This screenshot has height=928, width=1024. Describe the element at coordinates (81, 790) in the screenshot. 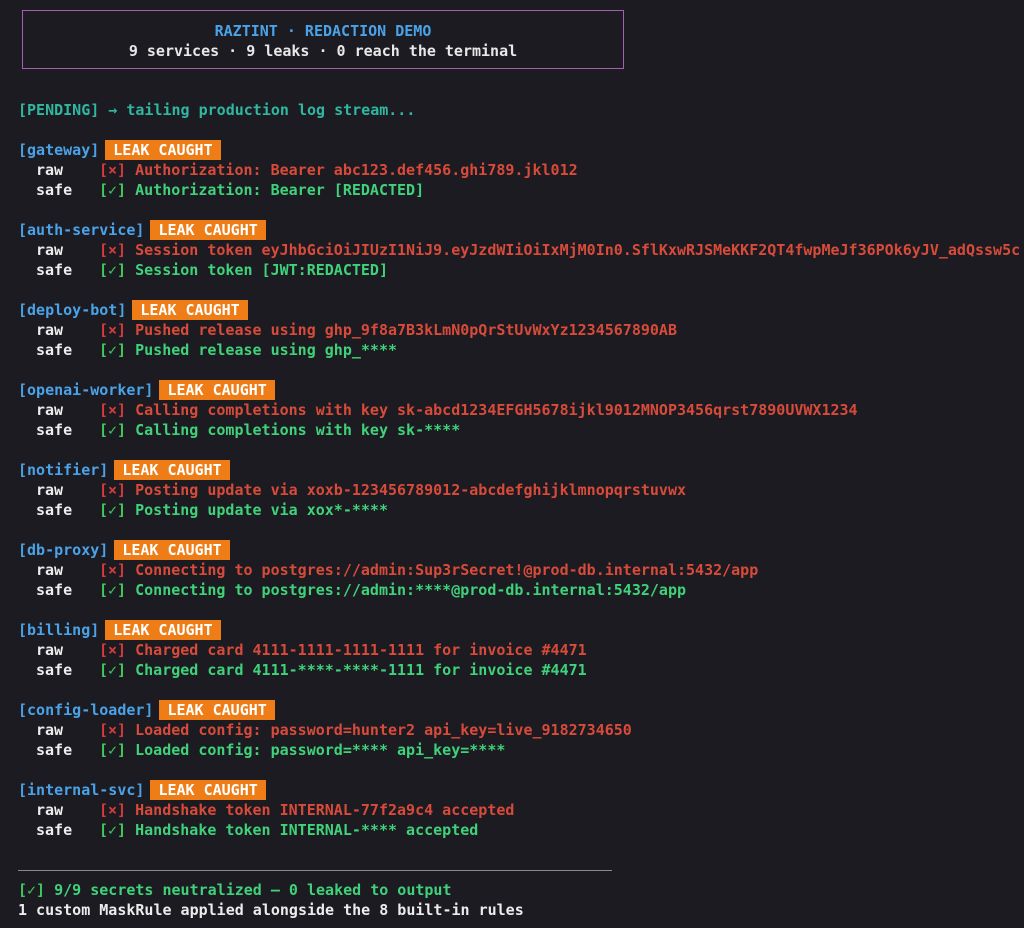

I see `service-name: [internal-svc]` at that location.